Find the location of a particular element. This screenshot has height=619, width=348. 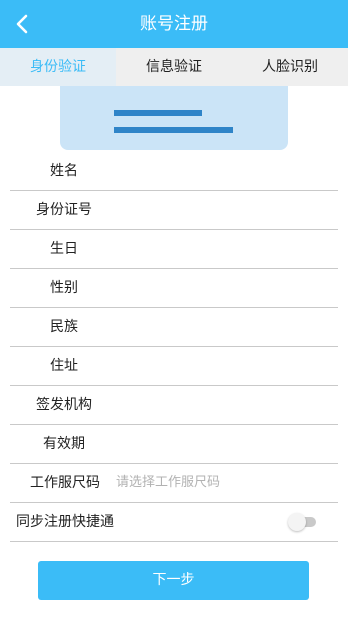

next-step-button: 下一步 is located at coordinates (173, 580).